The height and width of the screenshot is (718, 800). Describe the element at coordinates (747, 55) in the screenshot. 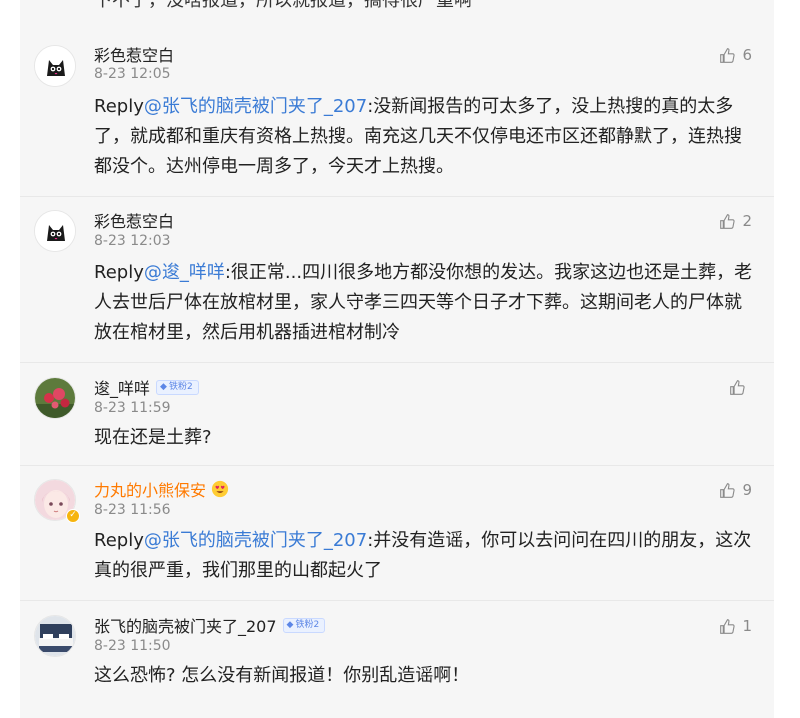

I see `like-count: 6` at that location.